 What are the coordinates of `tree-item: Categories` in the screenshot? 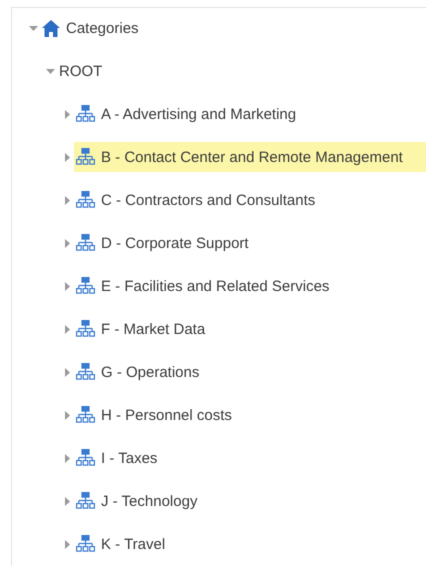 It's located at (233, 28).